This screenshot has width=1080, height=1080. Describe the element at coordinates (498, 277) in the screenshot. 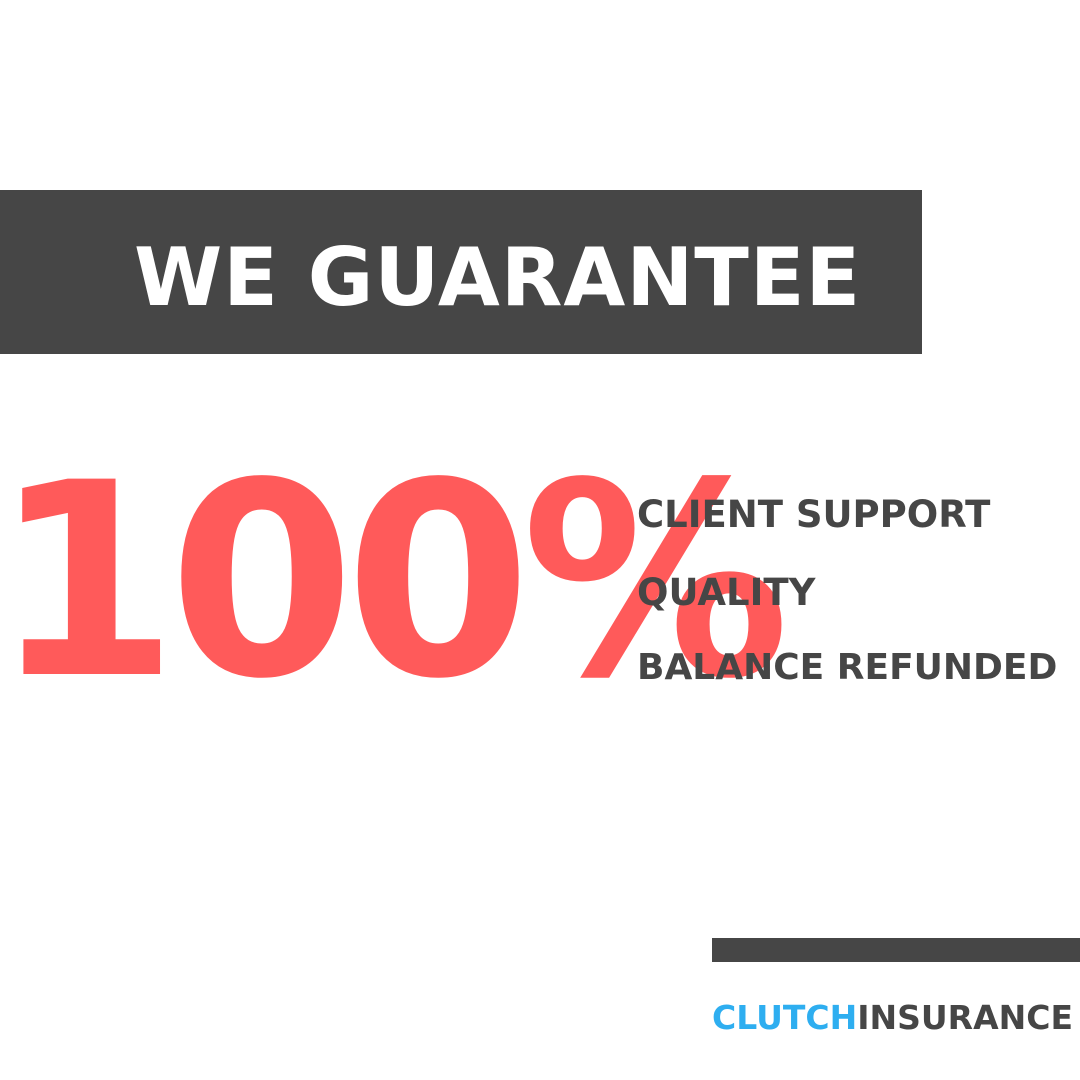

I see `banner-title: WE GUARANTEE` at that location.